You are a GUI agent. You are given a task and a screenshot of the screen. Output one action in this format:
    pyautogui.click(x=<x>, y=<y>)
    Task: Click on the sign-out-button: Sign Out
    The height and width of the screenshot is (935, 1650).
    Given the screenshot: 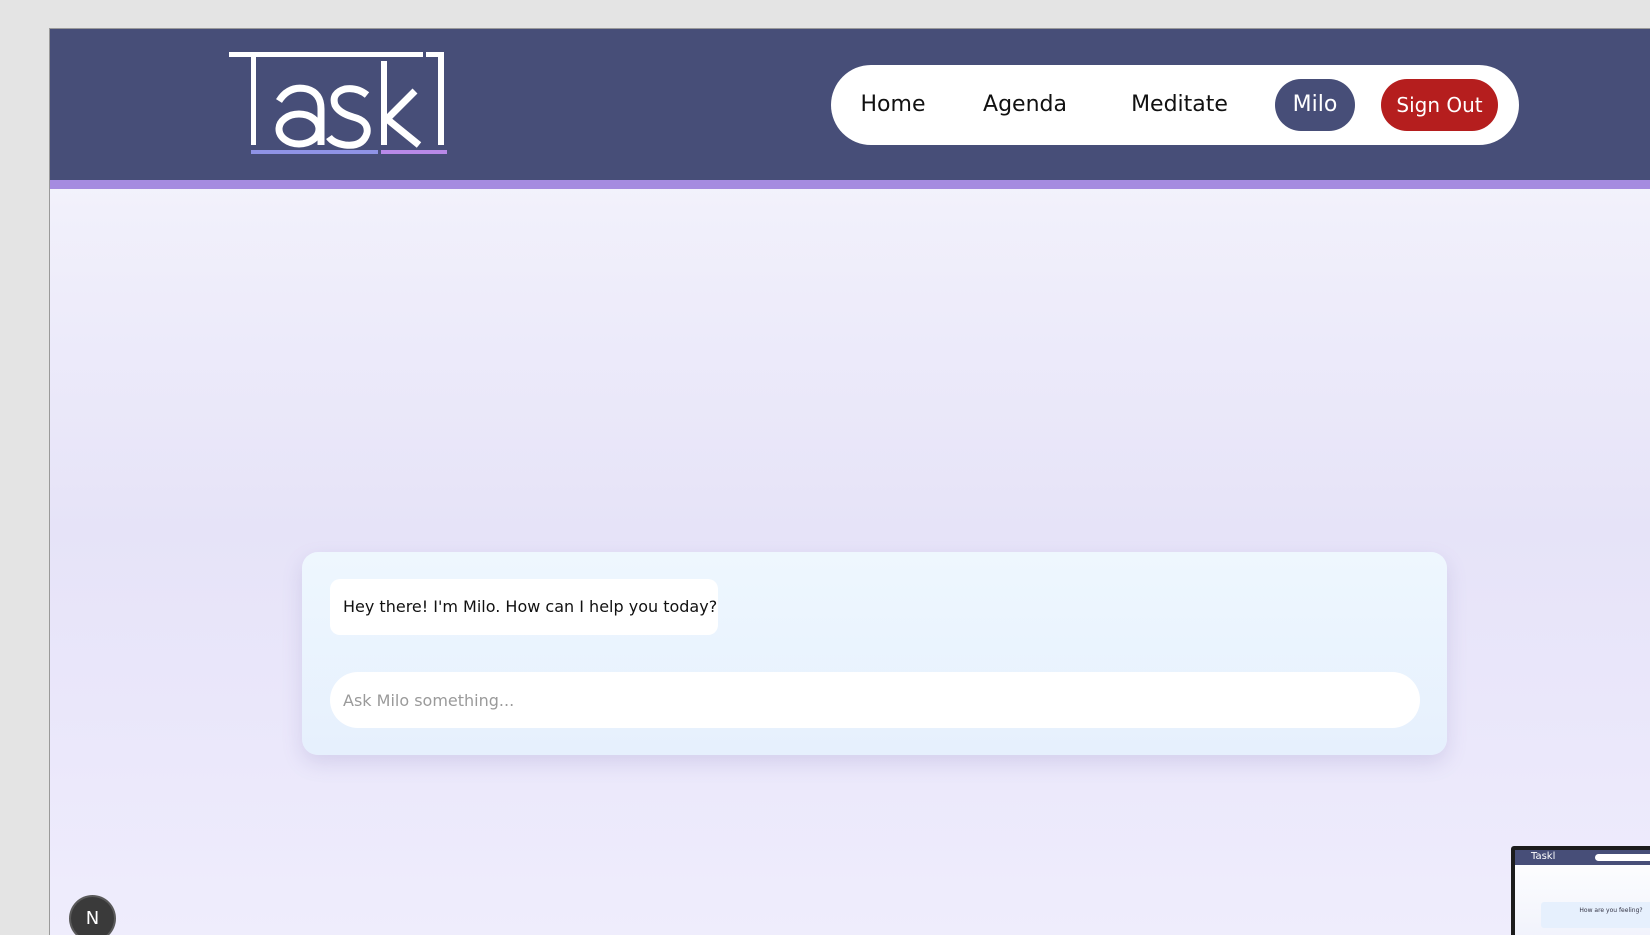 What is the action you would take?
    pyautogui.click(x=1439, y=105)
    